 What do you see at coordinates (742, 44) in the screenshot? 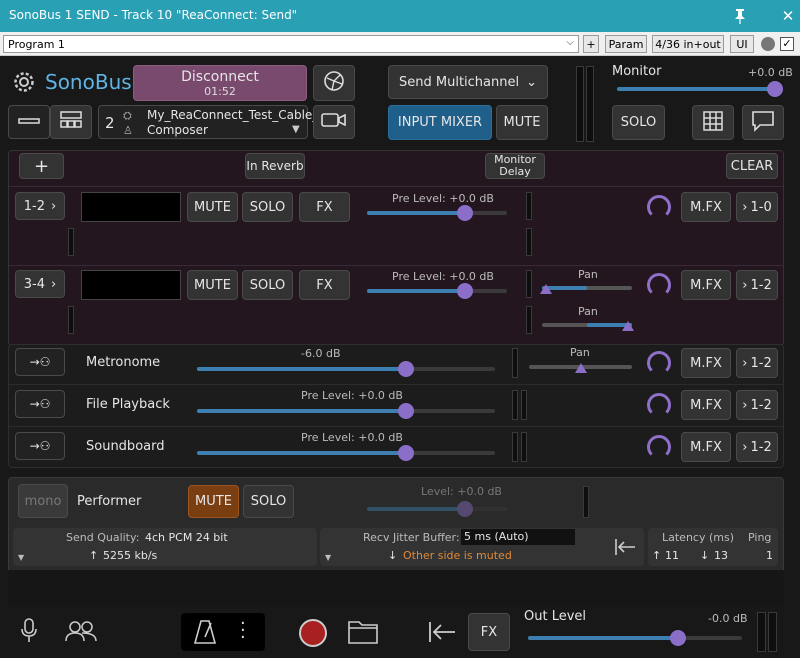
I see `ui-button: UI` at bounding box center [742, 44].